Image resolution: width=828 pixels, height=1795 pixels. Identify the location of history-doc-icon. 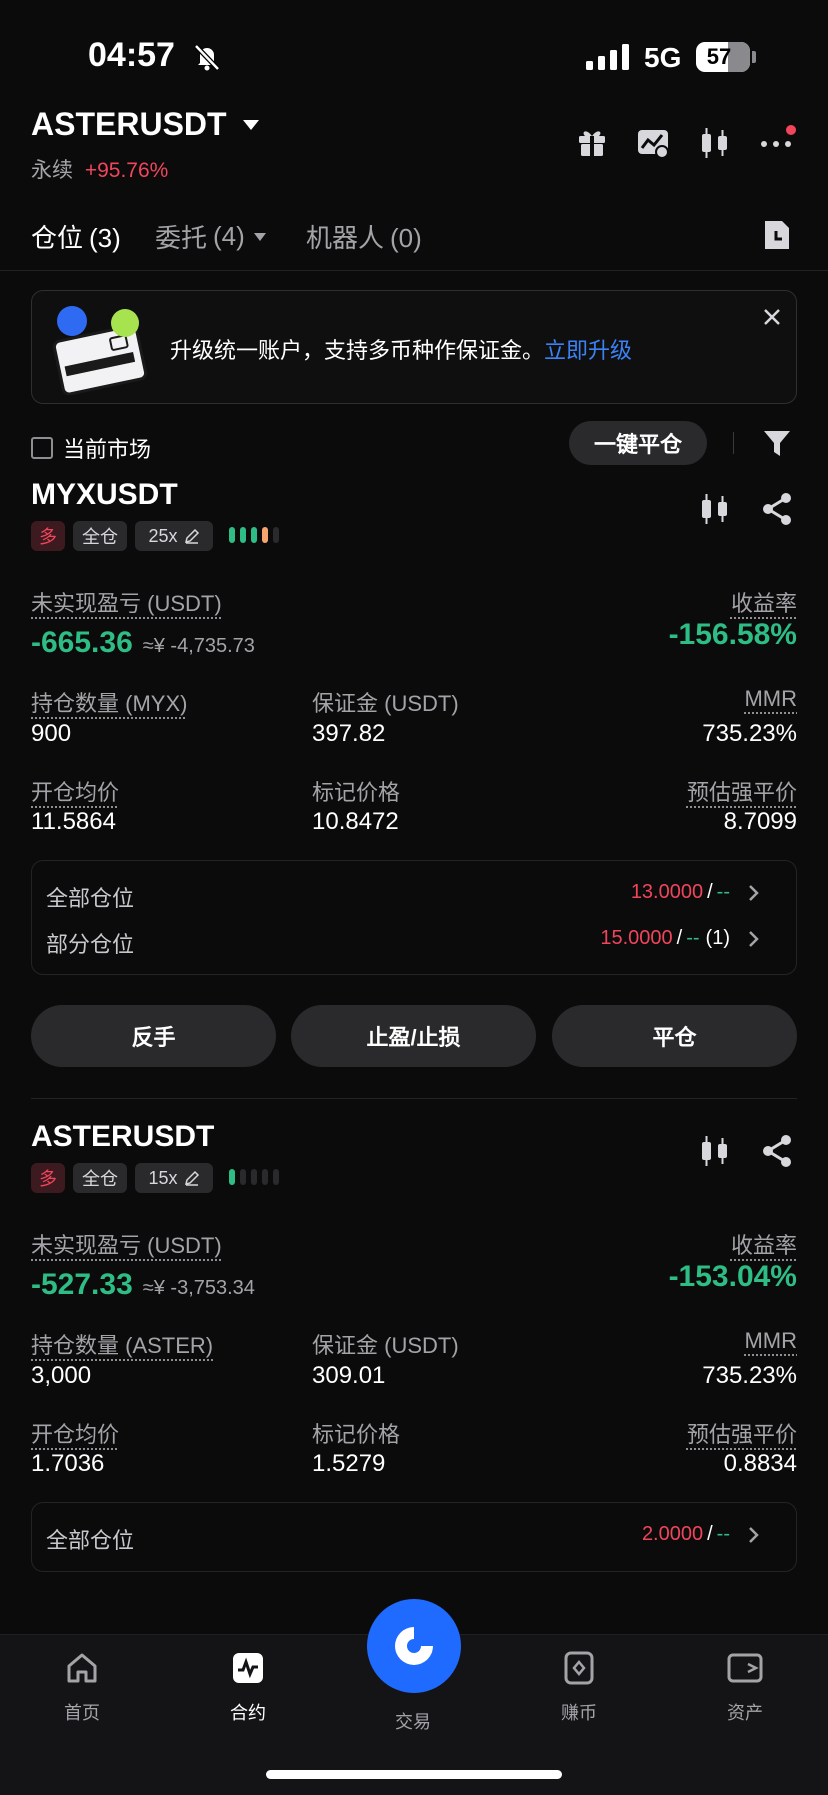
(777, 235).